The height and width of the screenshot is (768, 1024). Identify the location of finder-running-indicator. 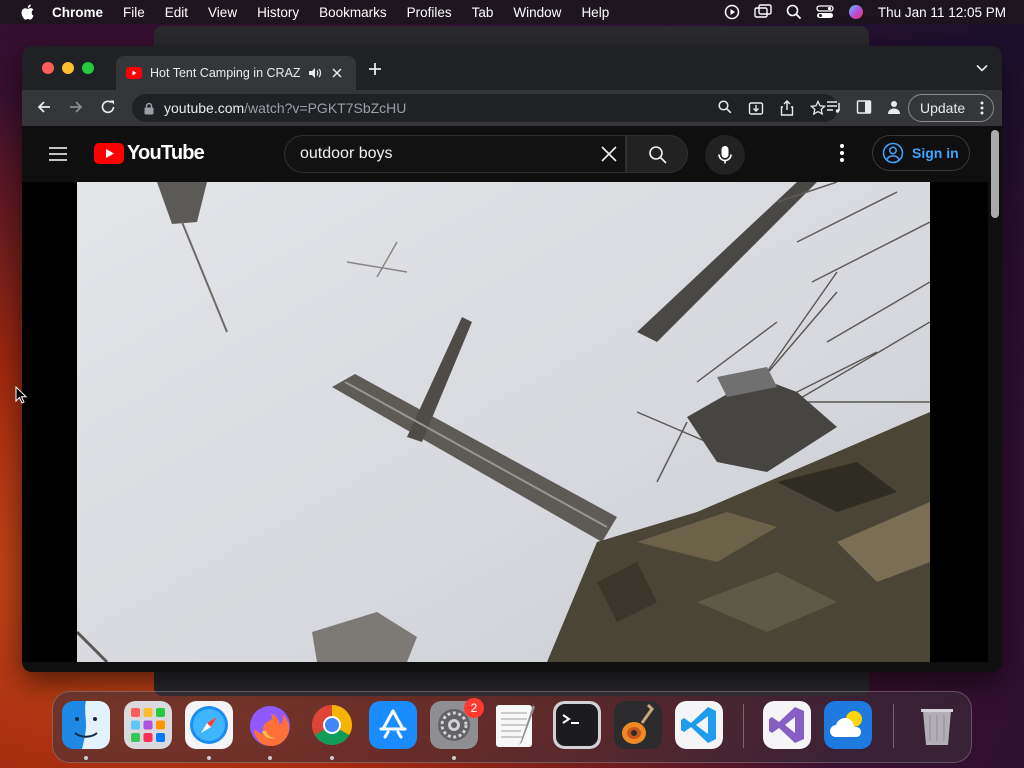
(86, 758).